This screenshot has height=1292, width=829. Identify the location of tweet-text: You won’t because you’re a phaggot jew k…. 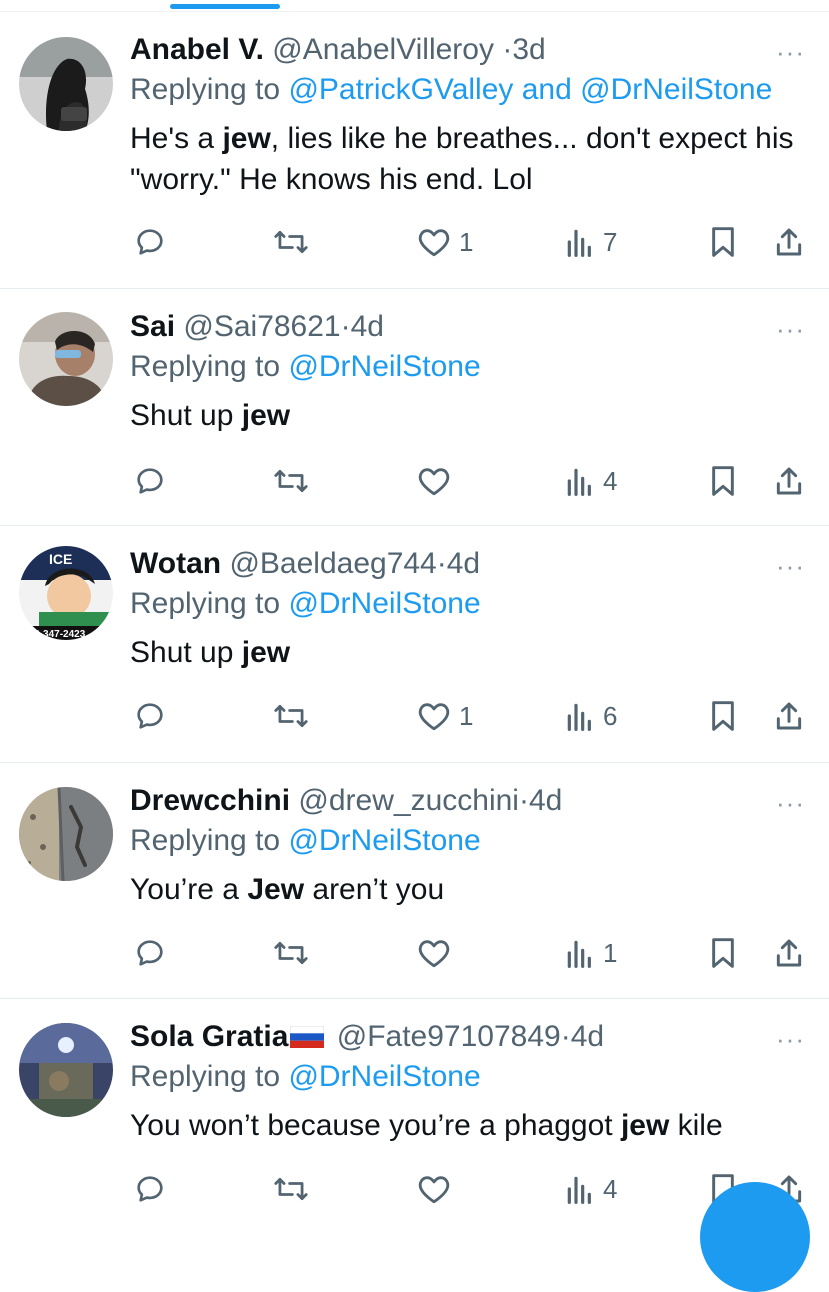
(469, 1125).